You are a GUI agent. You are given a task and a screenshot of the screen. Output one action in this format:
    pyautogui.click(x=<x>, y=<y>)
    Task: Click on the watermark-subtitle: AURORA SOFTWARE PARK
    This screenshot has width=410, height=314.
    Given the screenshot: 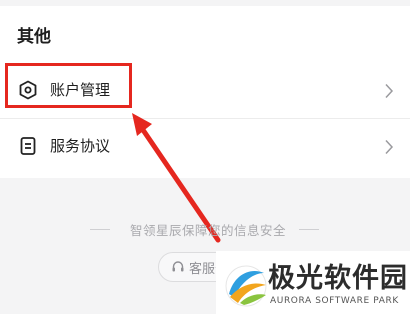 What is the action you would take?
    pyautogui.click(x=334, y=301)
    